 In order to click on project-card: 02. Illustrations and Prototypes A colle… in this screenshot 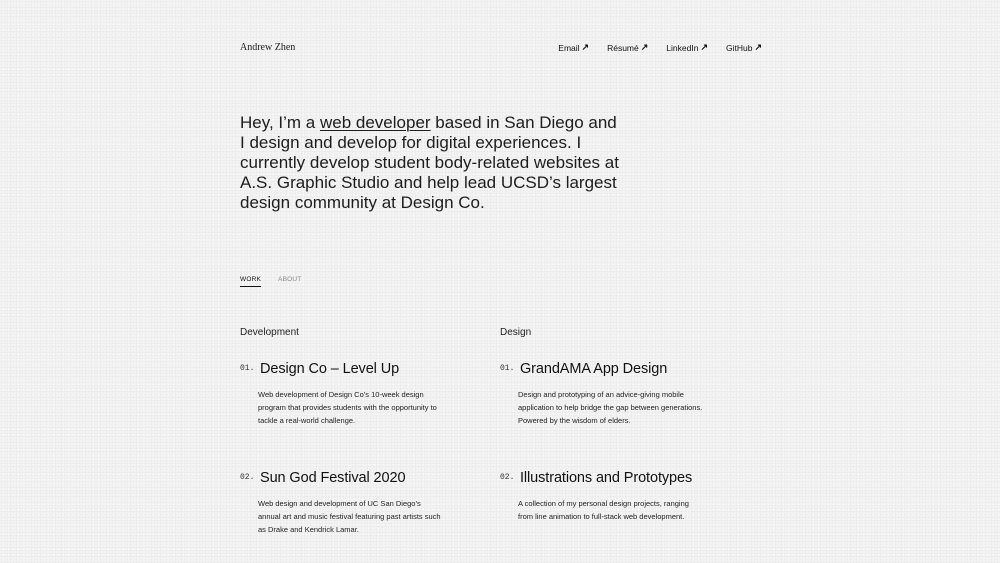, I will do `click(615, 496)`.